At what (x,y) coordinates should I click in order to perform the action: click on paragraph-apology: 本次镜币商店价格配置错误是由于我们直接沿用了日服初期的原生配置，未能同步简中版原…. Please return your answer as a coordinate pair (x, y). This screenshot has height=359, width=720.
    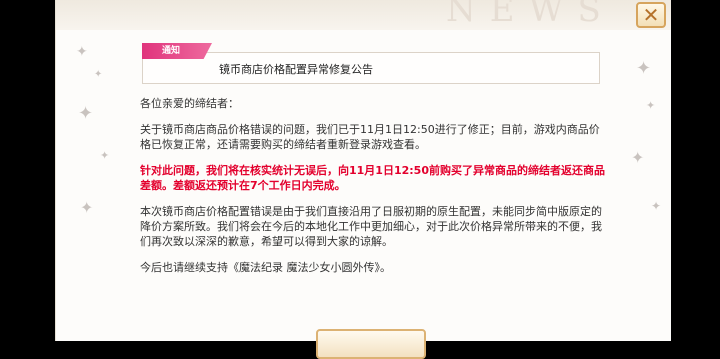
    Looking at the image, I should click on (371, 226).